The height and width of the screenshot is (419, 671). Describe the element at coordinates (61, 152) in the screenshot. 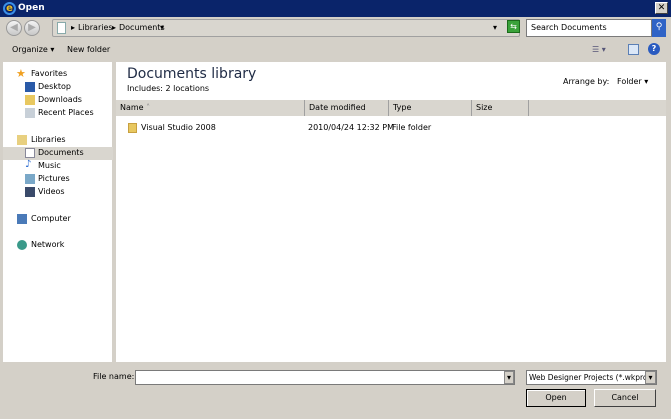

I see `sidebar-label: Documents` at that location.